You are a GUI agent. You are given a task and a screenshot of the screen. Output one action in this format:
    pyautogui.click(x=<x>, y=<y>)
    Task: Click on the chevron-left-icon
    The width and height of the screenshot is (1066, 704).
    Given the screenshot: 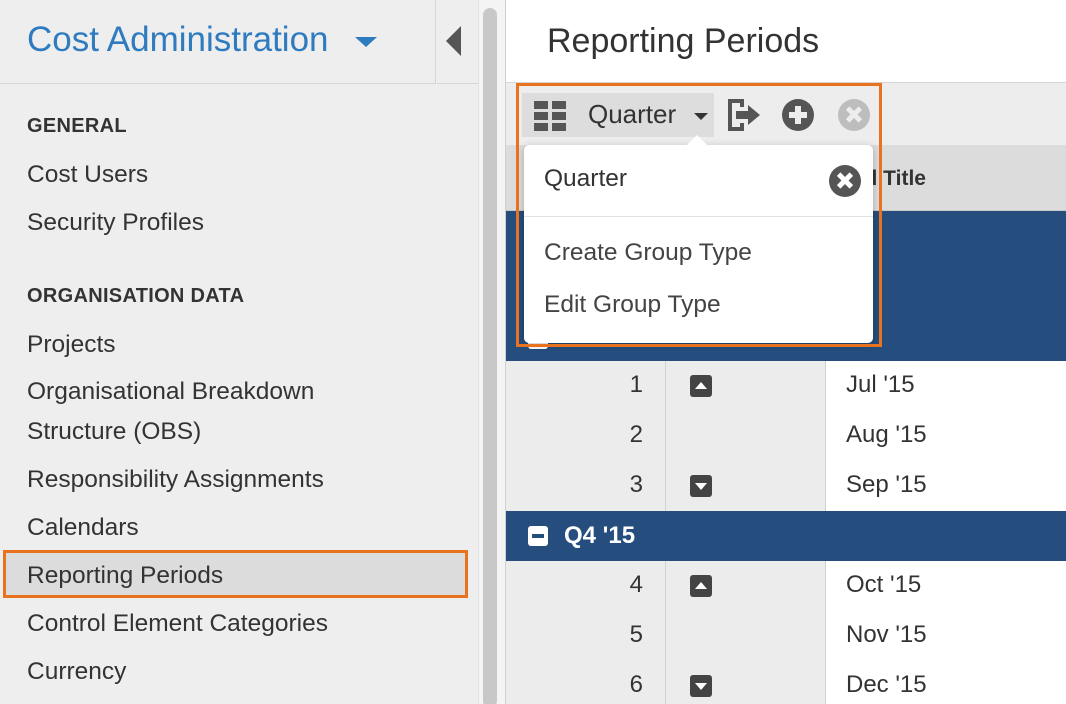 What is the action you would take?
    pyautogui.click(x=453, y=41)
    